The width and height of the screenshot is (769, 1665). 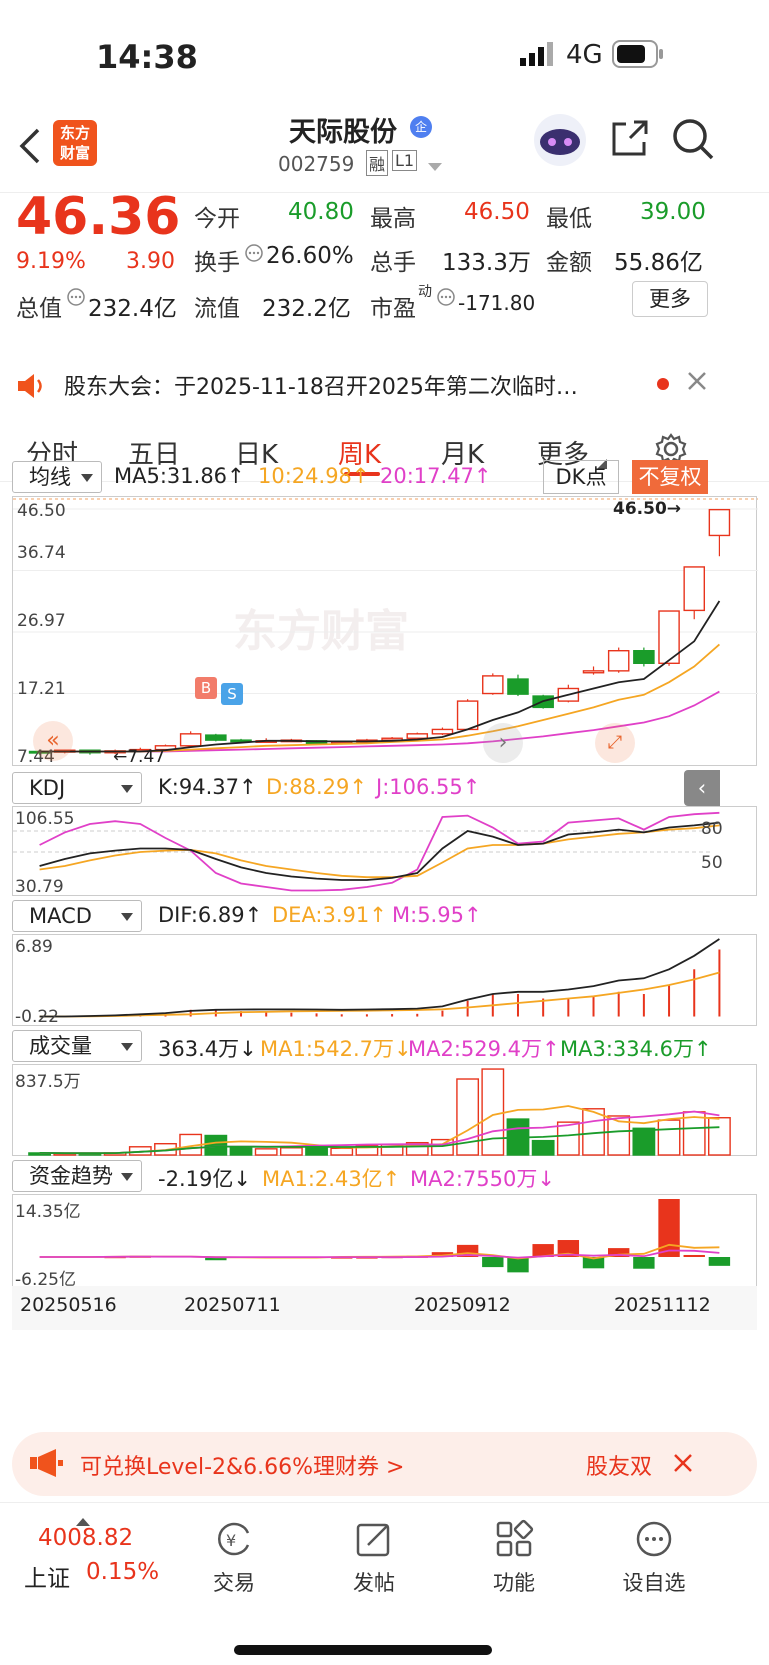 I want to click on status-bar: 14:38 4G, so click(x=384, y=55).